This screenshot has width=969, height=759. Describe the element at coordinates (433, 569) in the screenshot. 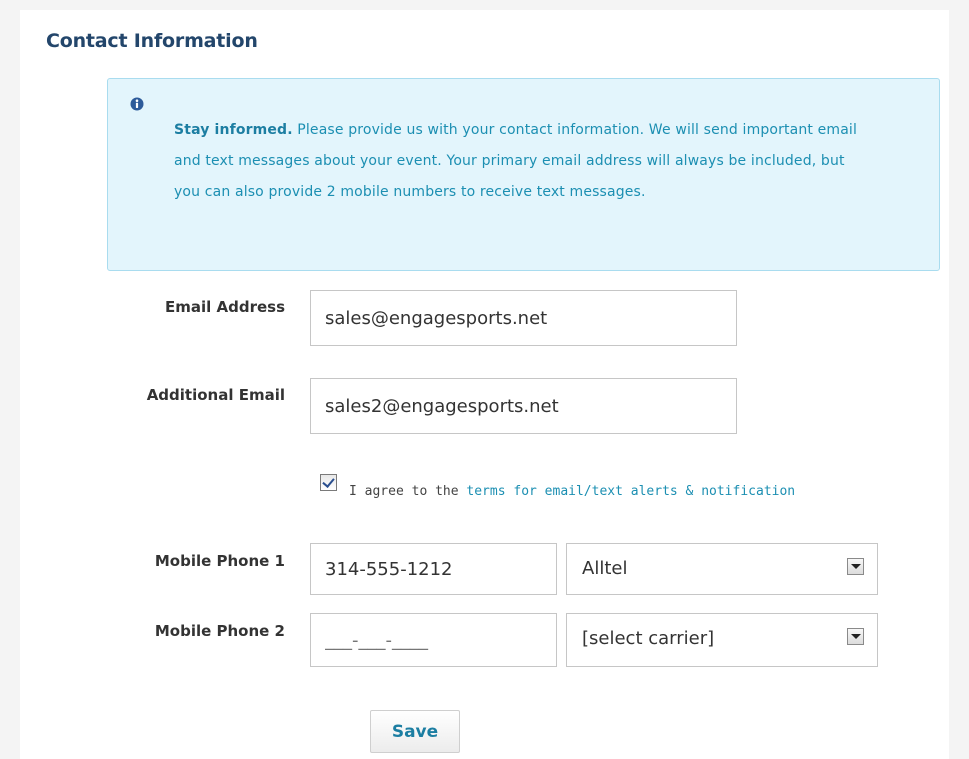

I see `mobile-phone-1-input` at that location.